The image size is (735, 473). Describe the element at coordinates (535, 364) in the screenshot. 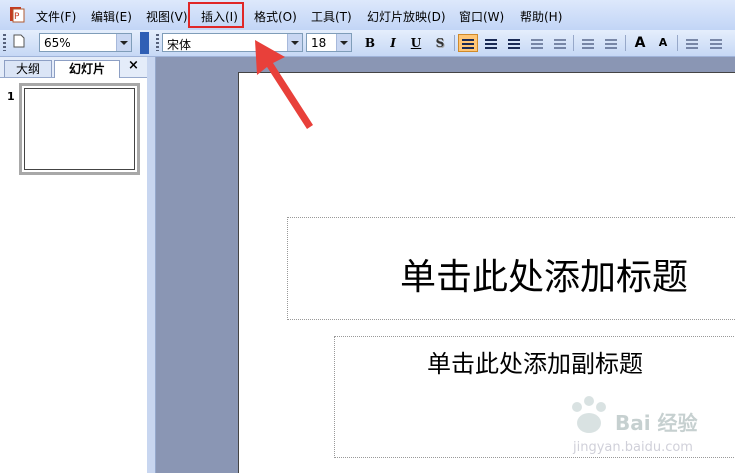

I see `subtitle-placeholder-text: 单击此处添加副标题` at that location.